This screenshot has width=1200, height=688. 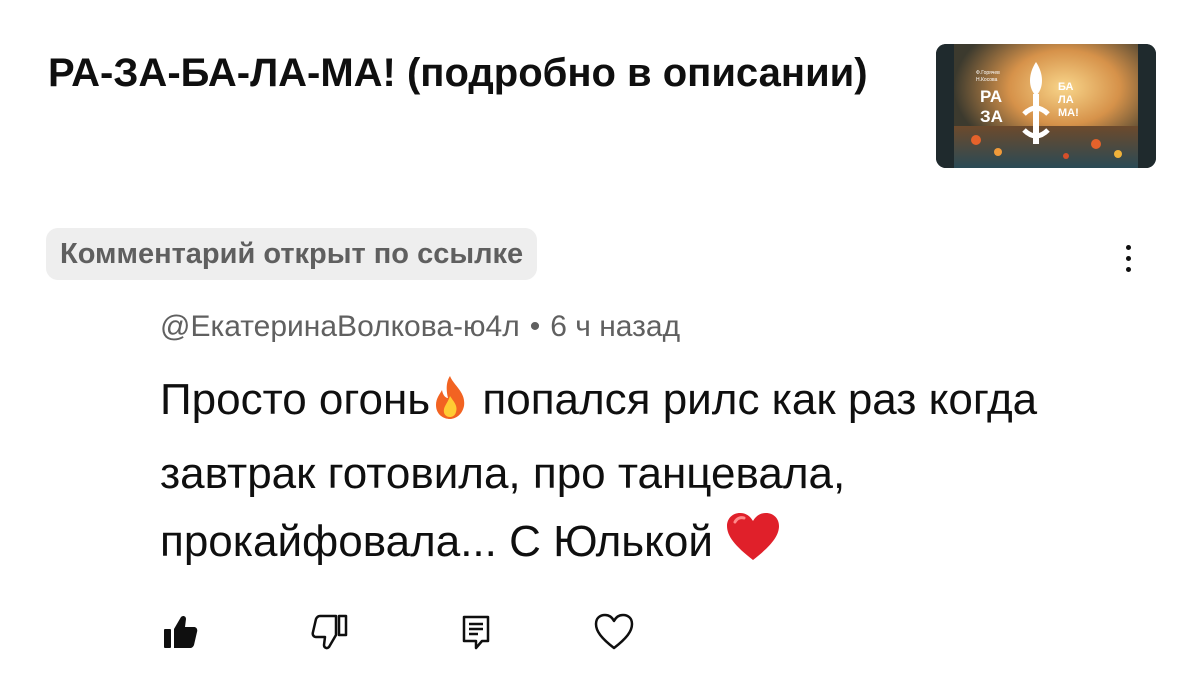 What do you see at coordinates (988, 73) in the screenshot?
I see `thumbnail-small-1: Ф.Горячев` at bounding box center [988, 73].